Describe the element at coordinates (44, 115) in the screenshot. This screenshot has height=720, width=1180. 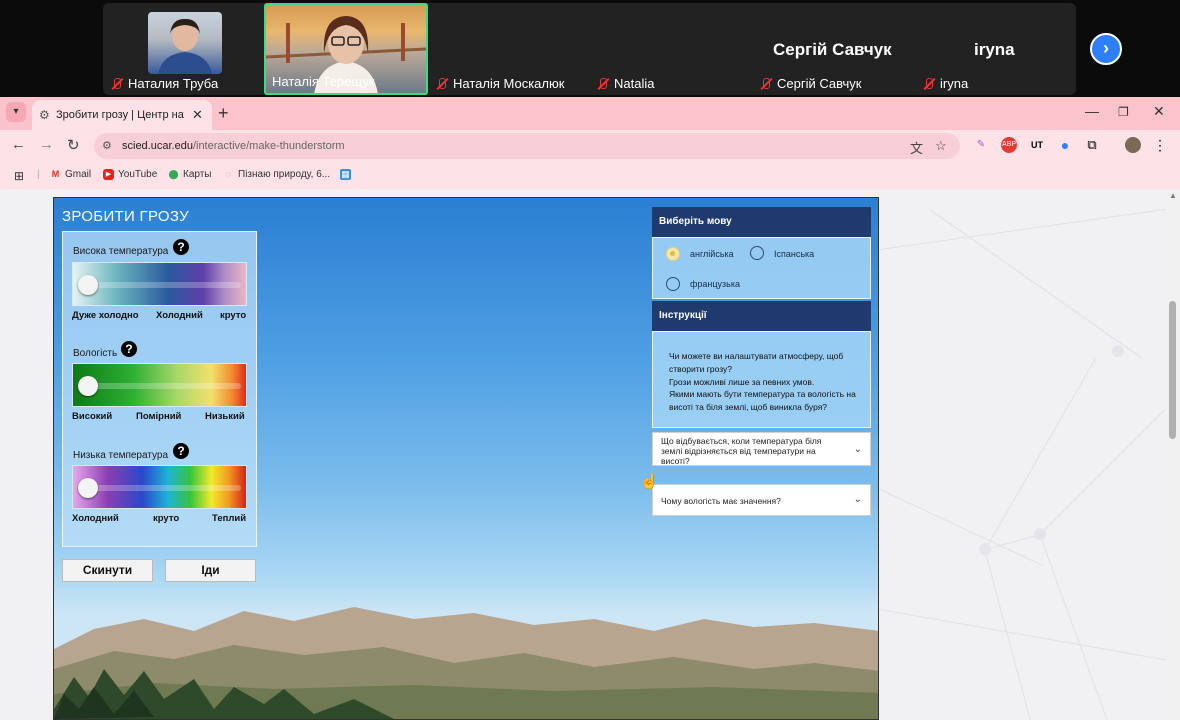
I see `gear-icon: ⚙` at that location.